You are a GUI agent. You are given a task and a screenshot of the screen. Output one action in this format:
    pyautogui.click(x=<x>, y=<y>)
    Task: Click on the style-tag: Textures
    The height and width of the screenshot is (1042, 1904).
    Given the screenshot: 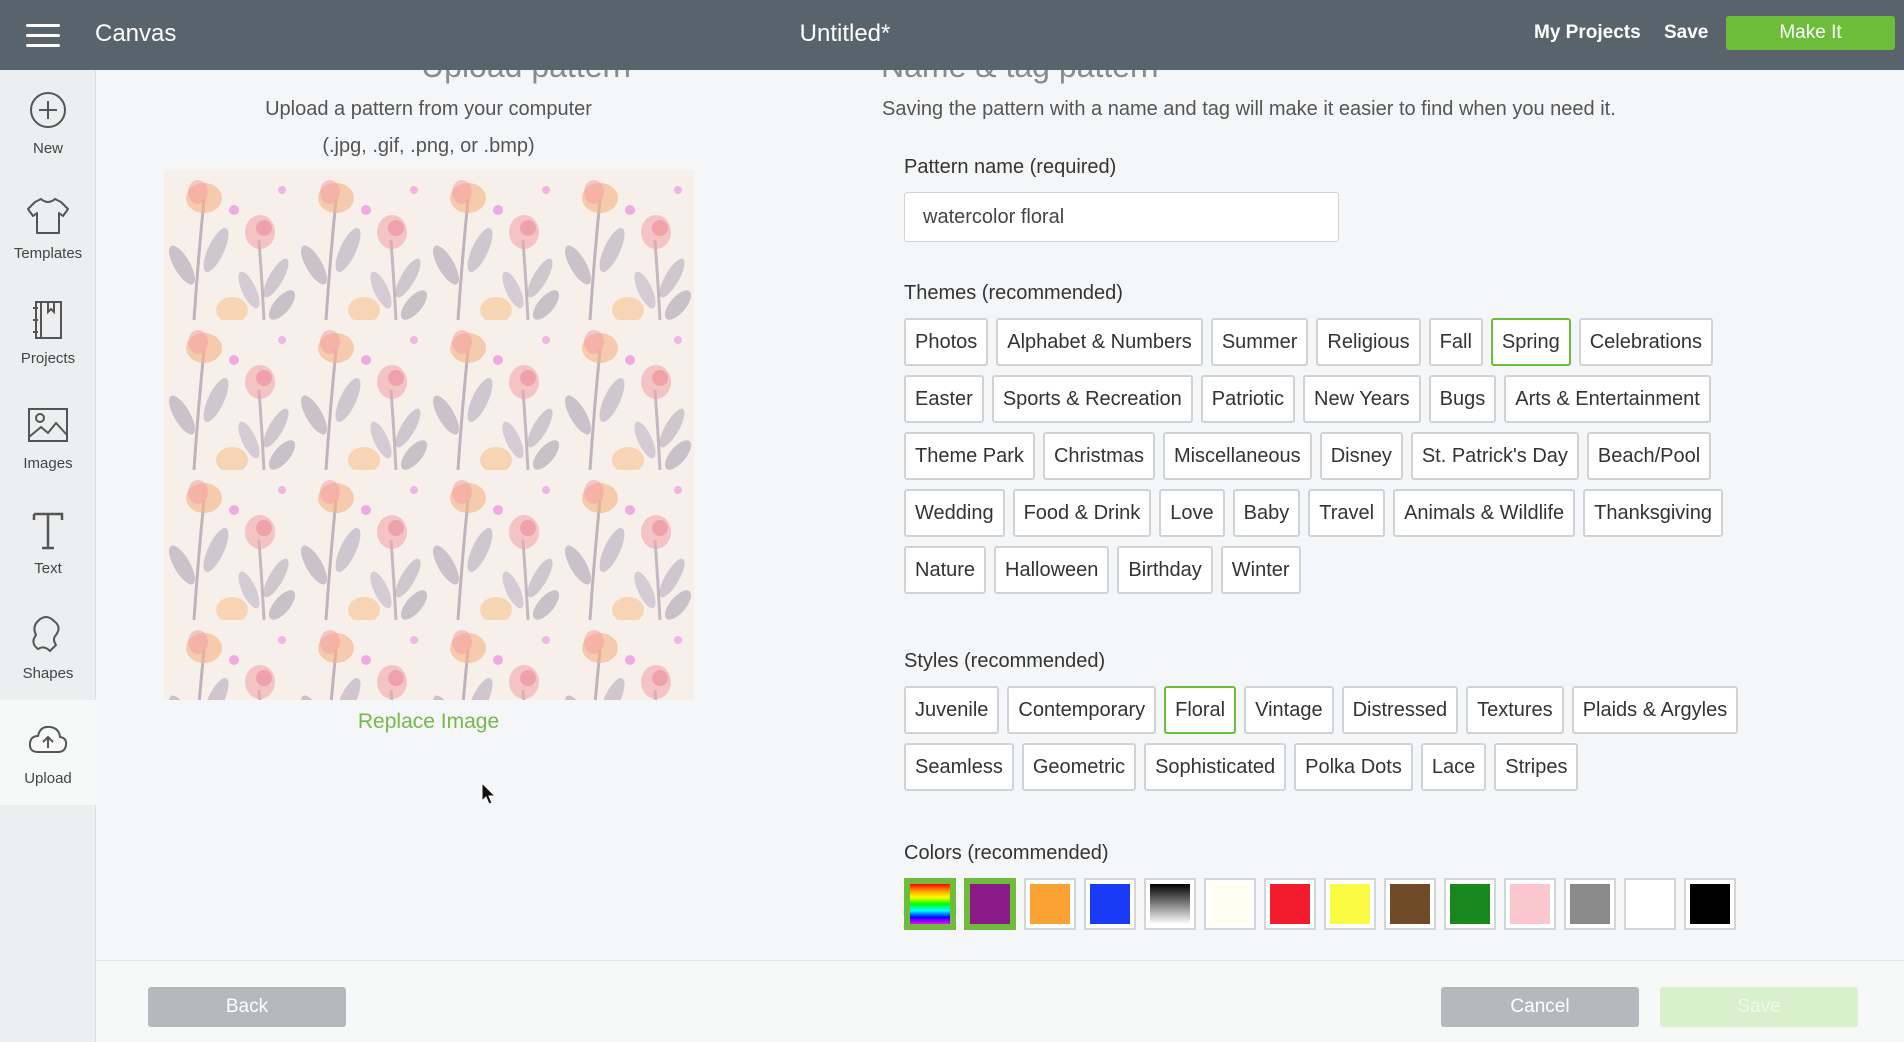 What is the action you would take?
    pyautogui.click(x=1515, y=710)
    